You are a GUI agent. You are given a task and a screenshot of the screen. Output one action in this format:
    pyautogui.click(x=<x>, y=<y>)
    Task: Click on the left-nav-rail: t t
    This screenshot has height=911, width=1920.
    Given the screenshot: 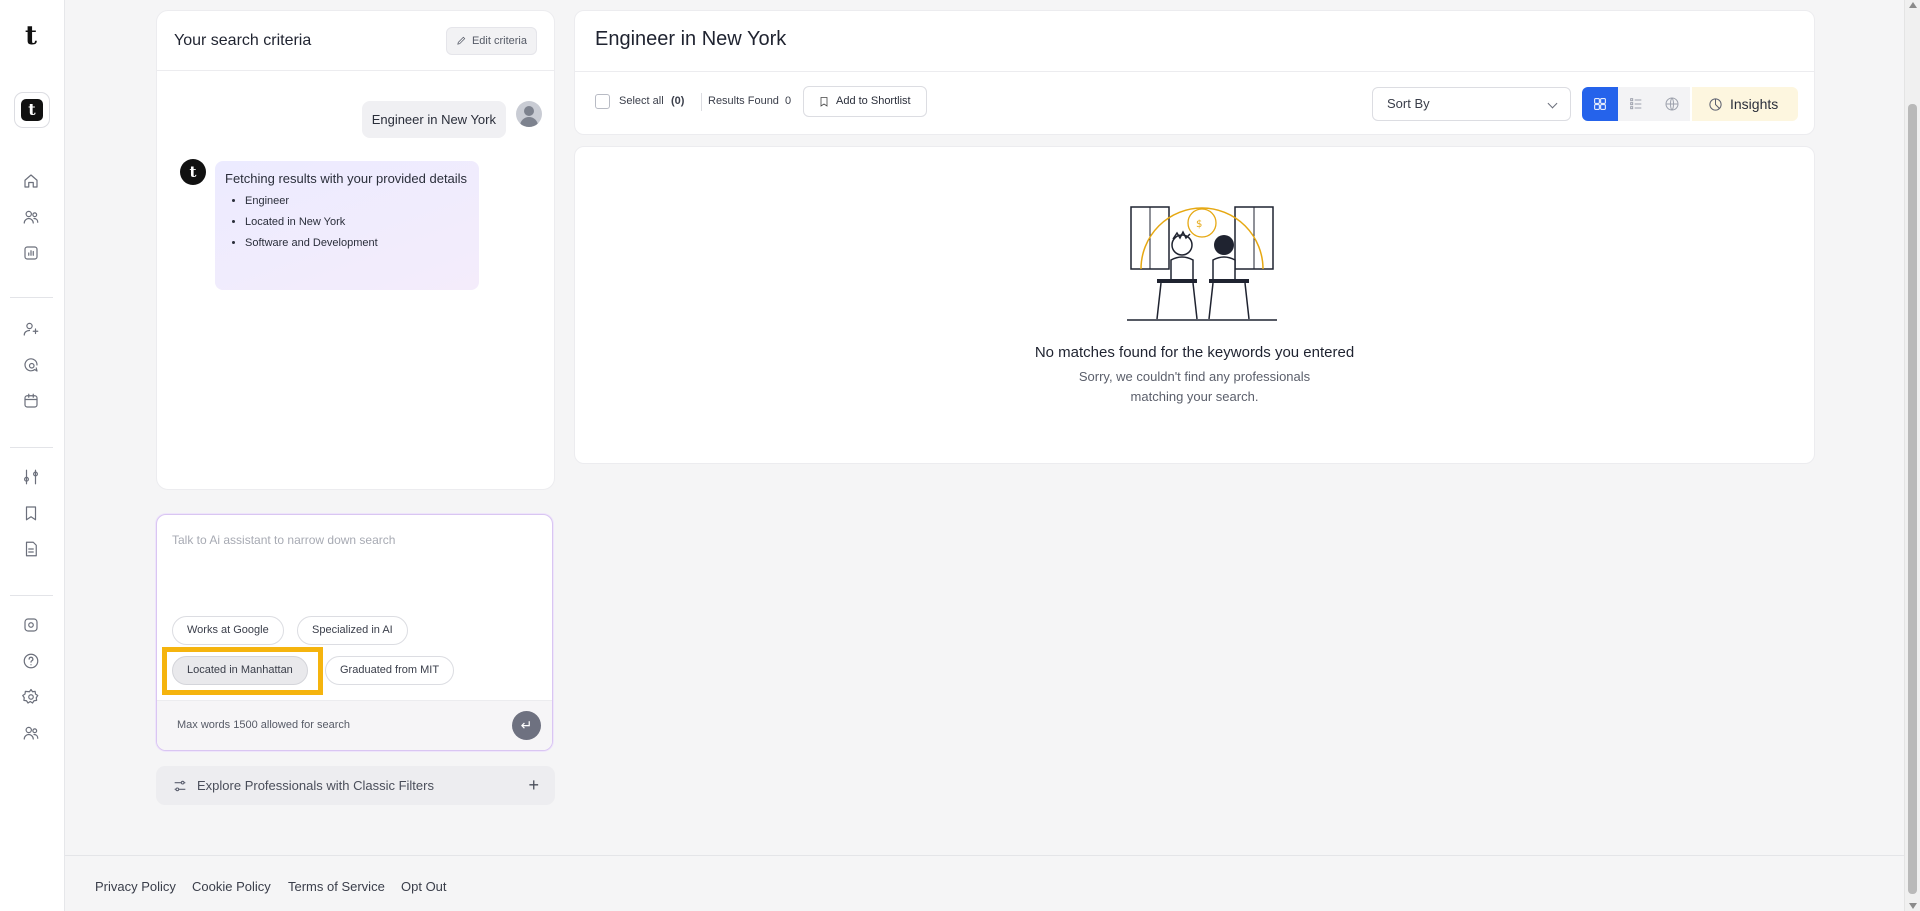 What is the action you would take?
    pyautogui.click(x=32, y=455)
    